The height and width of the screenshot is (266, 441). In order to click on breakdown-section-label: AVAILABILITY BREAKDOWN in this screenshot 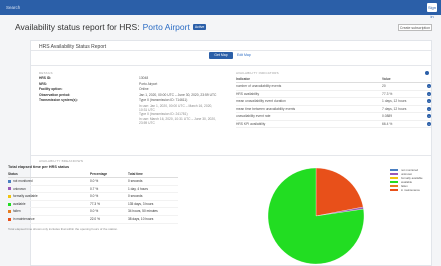, I will do `click(61, 161)`.